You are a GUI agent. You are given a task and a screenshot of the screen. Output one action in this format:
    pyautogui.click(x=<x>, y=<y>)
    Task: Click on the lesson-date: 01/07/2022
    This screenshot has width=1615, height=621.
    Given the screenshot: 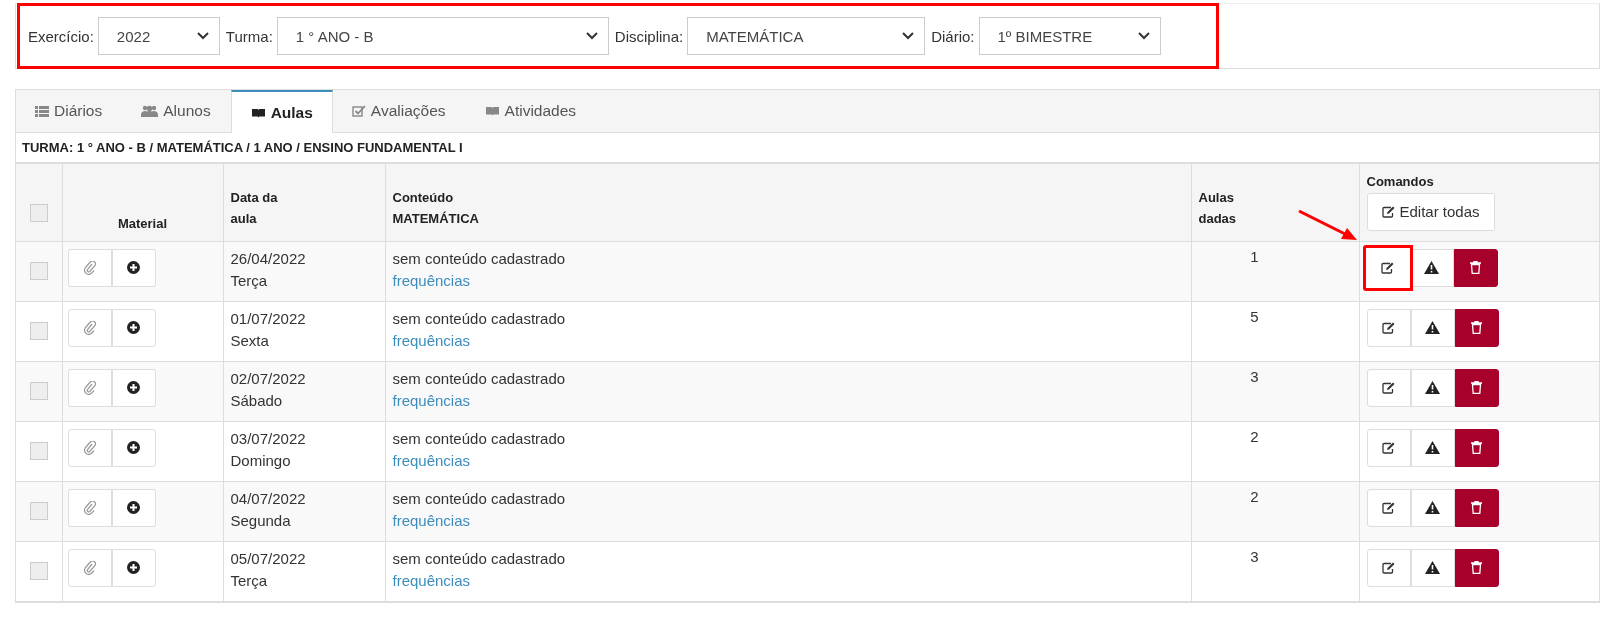 What is the action you would take?
    pyautogui.click(x=268, y=318)
    